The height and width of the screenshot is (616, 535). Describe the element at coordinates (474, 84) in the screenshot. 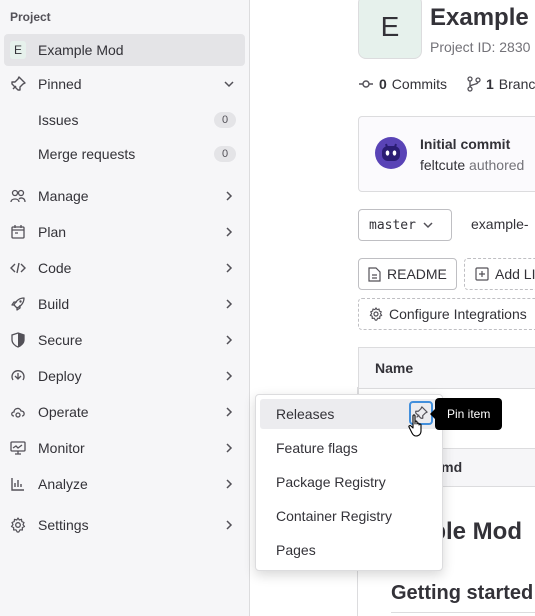

I see `branch-icon` at that location.